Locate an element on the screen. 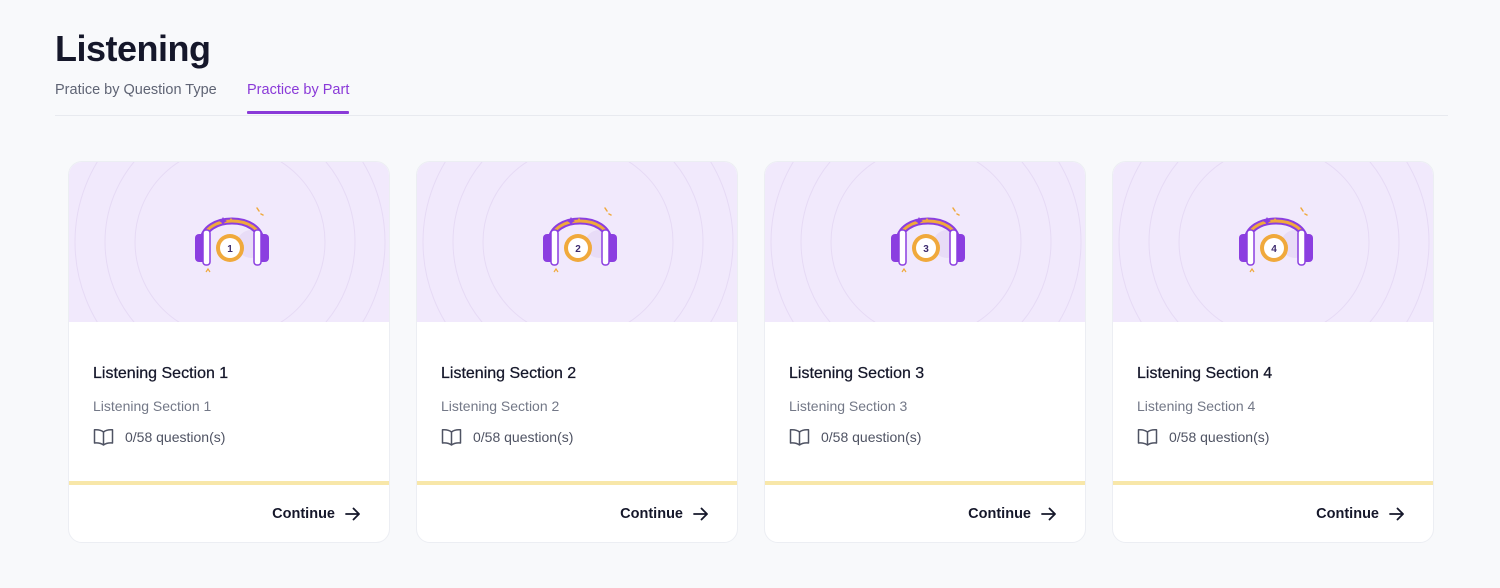 The width and height of the screenshot is (1500, 588). card-banner: 3 is located at coordinates (925, 242).